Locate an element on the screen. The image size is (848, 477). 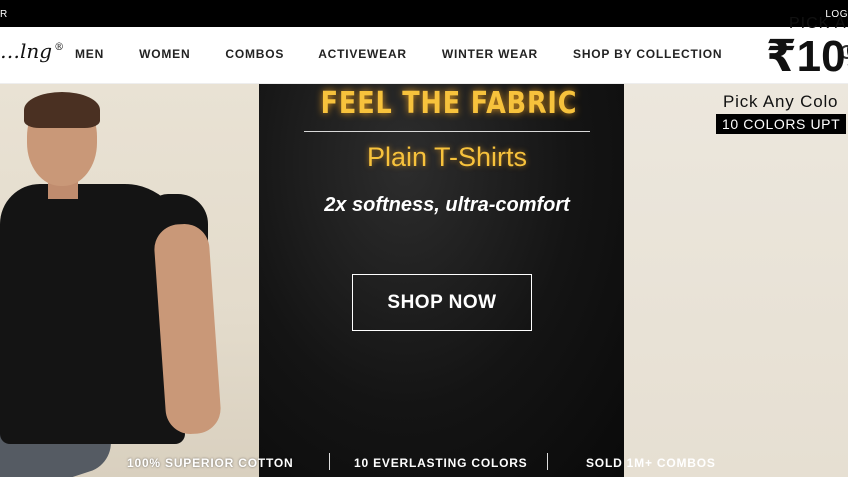
shop-now-button: SHOP NOW is located at coordinates (442, 302).